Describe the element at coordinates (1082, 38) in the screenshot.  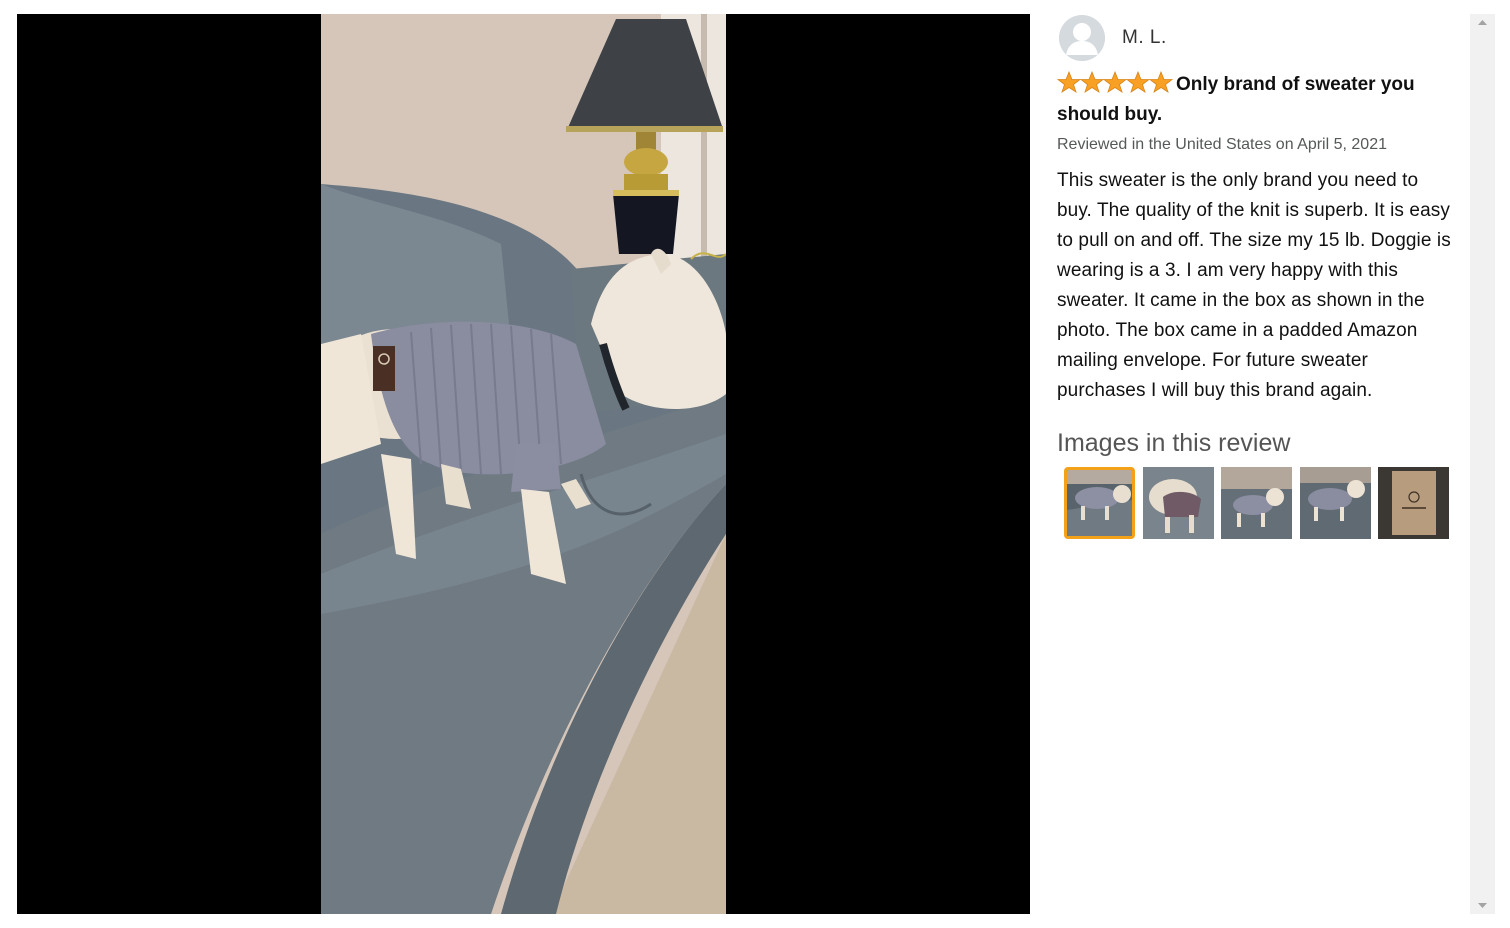
I see `user-avatar-icon` at that location.